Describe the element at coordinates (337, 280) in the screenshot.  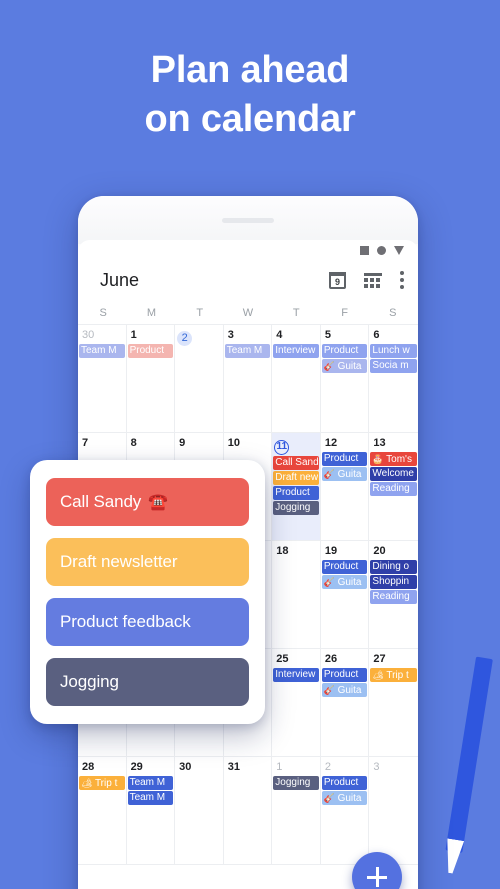
I see `calendar-today-button: 9` at that location.